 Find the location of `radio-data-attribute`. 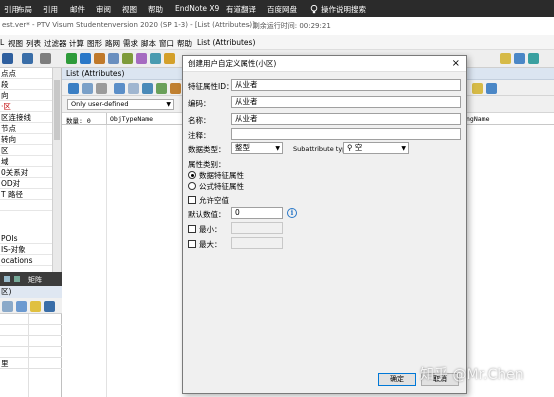

radio-data-attribute is located at coordinates (192, 175).